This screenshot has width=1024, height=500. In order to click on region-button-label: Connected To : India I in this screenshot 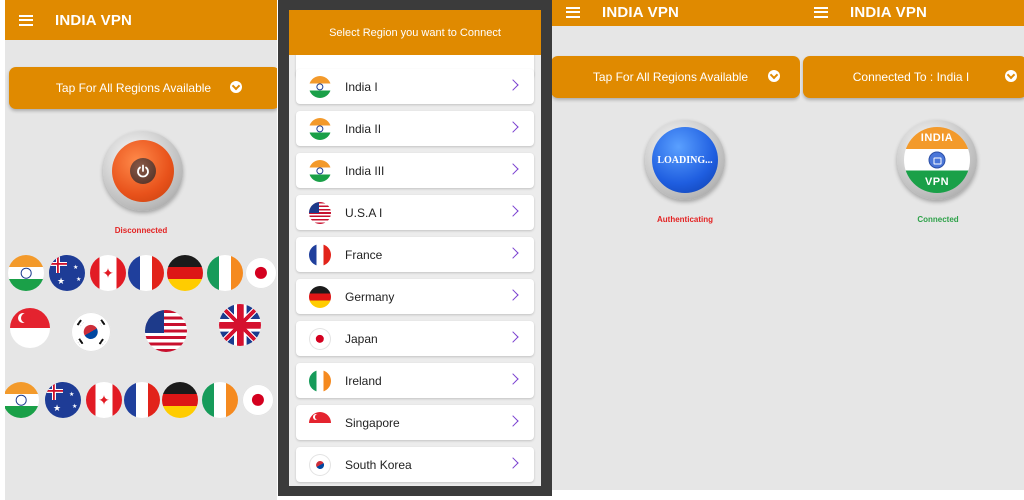, I will do `click(911, 77)`.